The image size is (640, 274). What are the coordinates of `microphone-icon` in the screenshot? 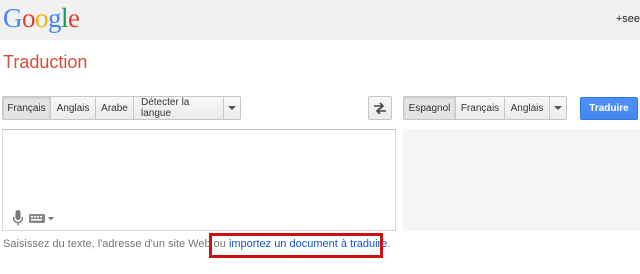 It's located at (18, 218).